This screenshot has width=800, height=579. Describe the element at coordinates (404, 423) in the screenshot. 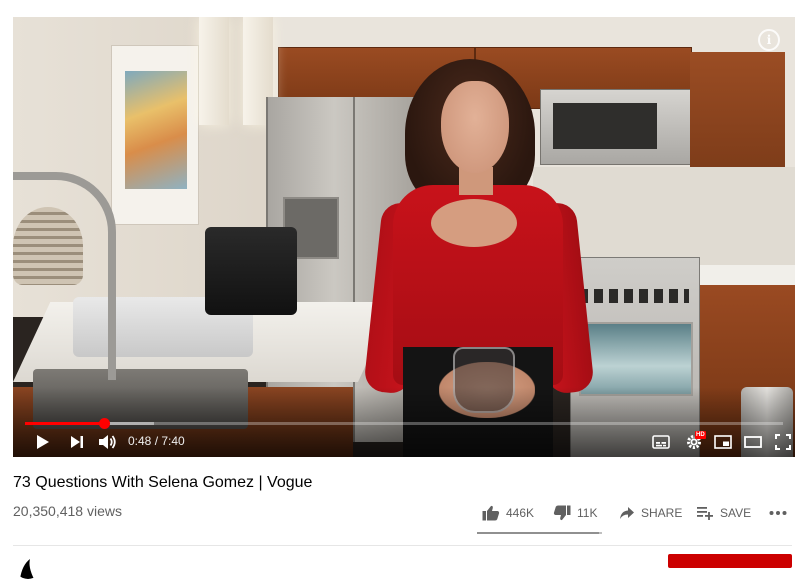

I see `progress-bar` at that location.